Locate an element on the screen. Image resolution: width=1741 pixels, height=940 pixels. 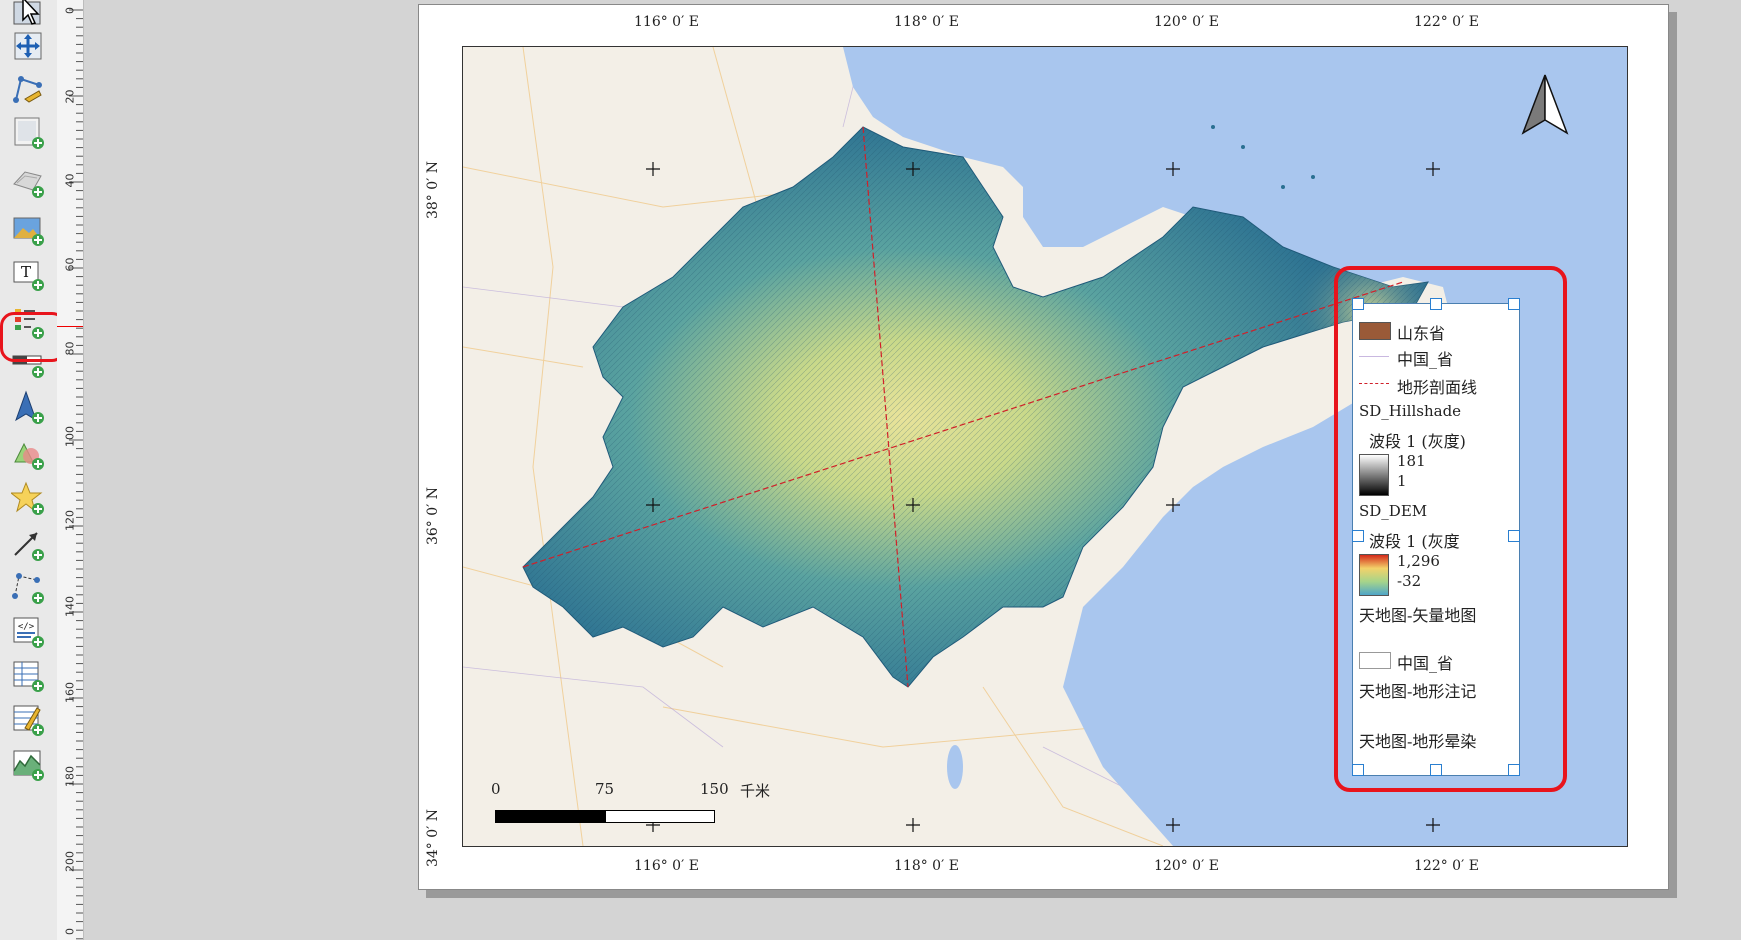
scalebar-segment-dark is located at coordinates (551, 816).